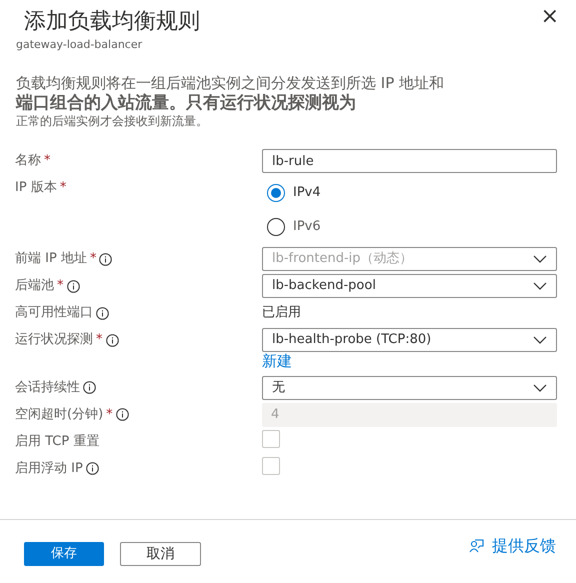 The width and height of the screenshot is (576, 583). I want to click on radio-option: IPv4, so click(294, 193).